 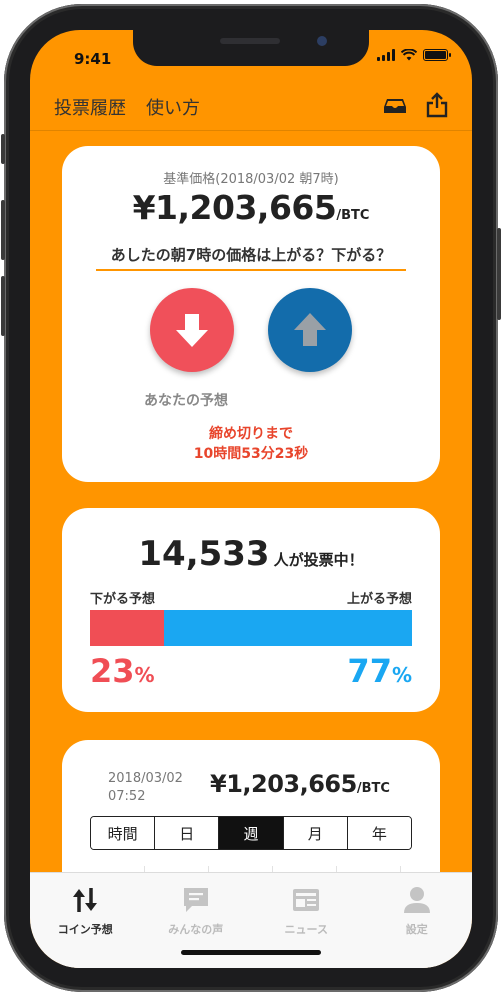 What do you see at coordinates (251, 444) in the screenshot?
I see `deadline-countdown: 締め切りまで 10時間53分23秒` at bounding box center [251, 444].